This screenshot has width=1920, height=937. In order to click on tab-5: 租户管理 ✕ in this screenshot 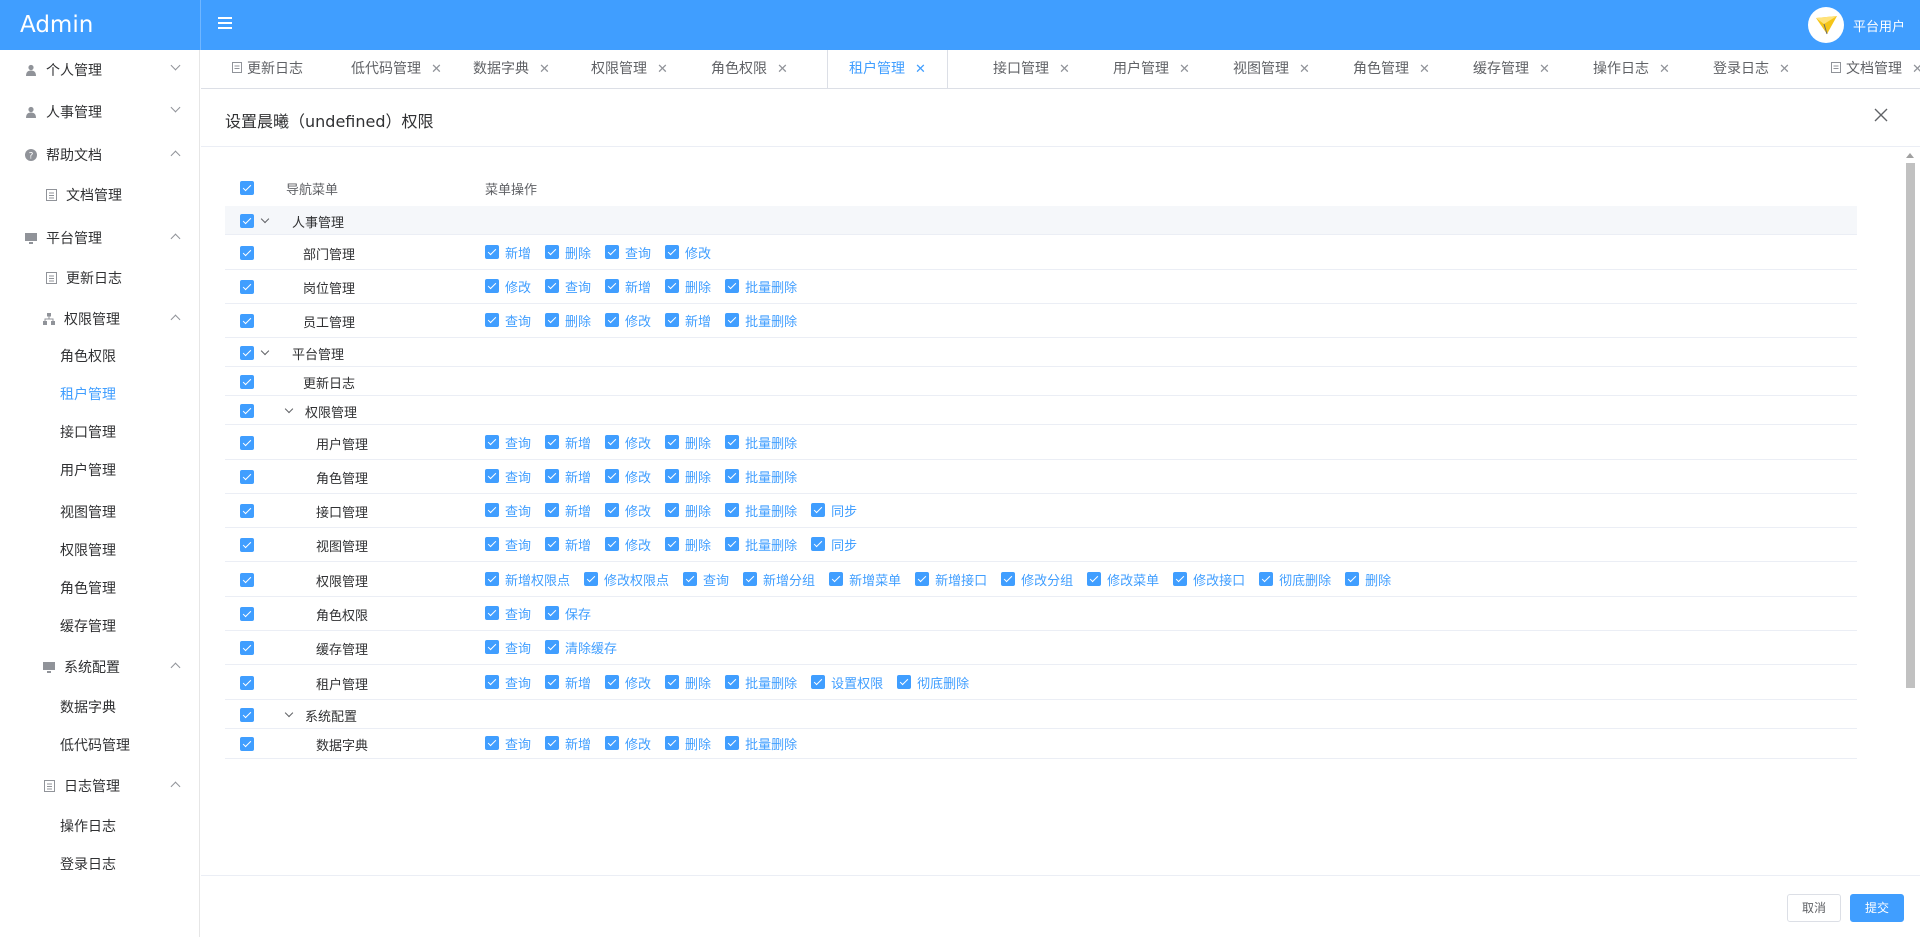, I will do `click(887, 69)`.